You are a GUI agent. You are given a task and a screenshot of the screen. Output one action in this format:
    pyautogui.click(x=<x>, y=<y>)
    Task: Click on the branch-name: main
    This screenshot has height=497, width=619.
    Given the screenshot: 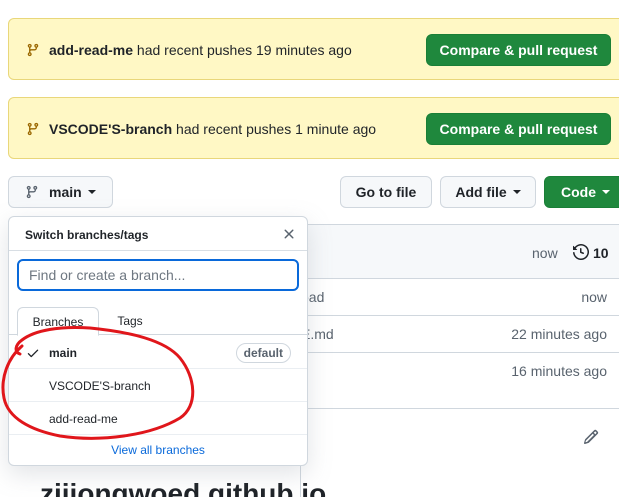 What is the action you would take?
    pyautogui.click(x=63, y=353)
    